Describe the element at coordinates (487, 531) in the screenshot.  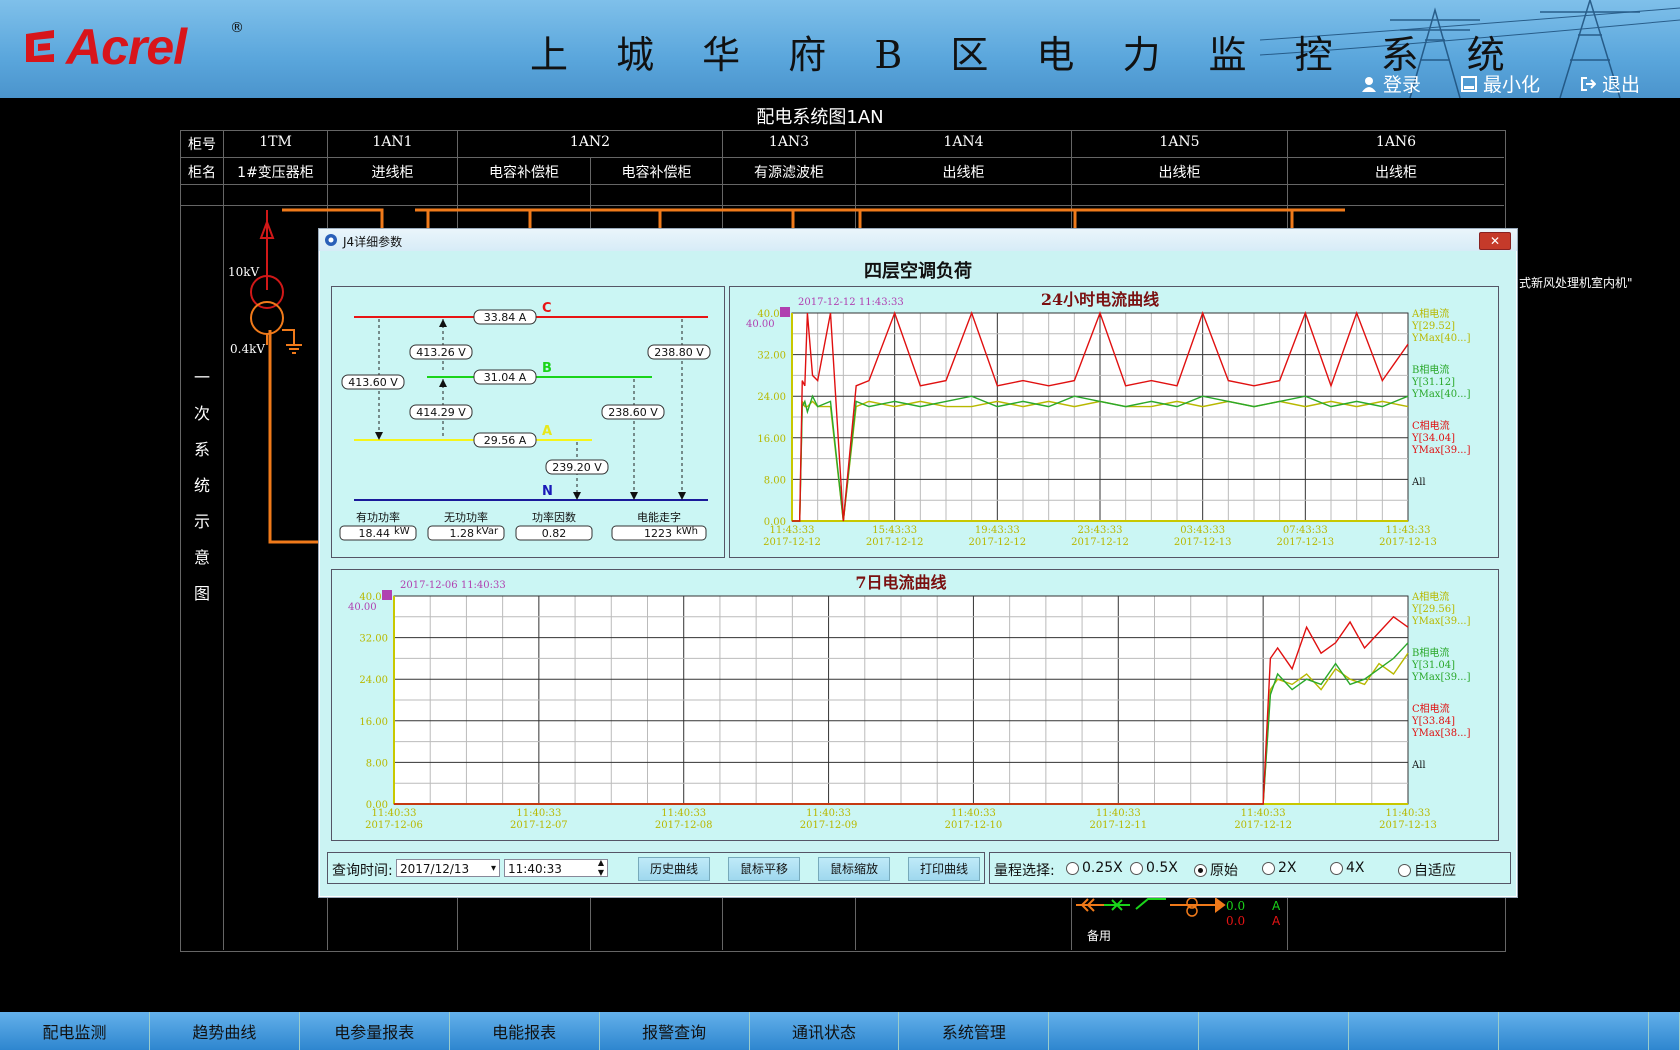
I see `reactive-power-unit: kVar` at that location.